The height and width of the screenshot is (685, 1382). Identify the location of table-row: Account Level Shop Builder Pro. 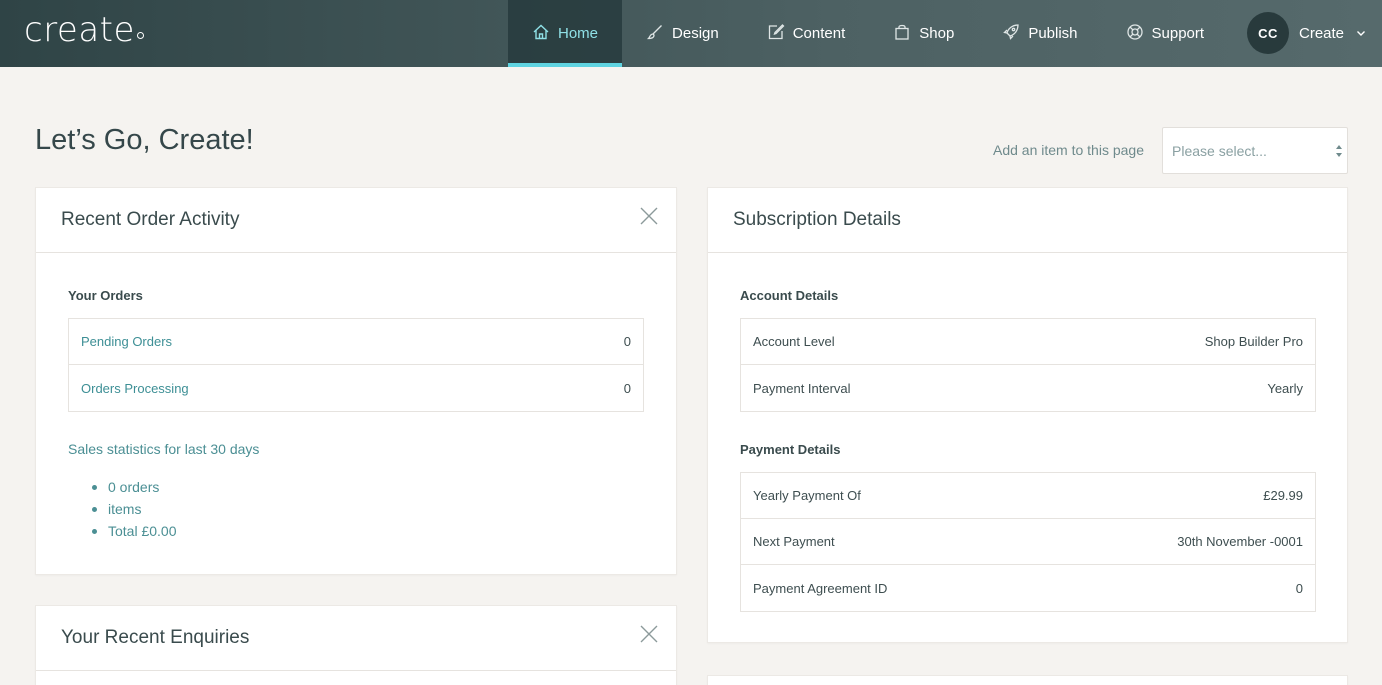
(1028, 342).